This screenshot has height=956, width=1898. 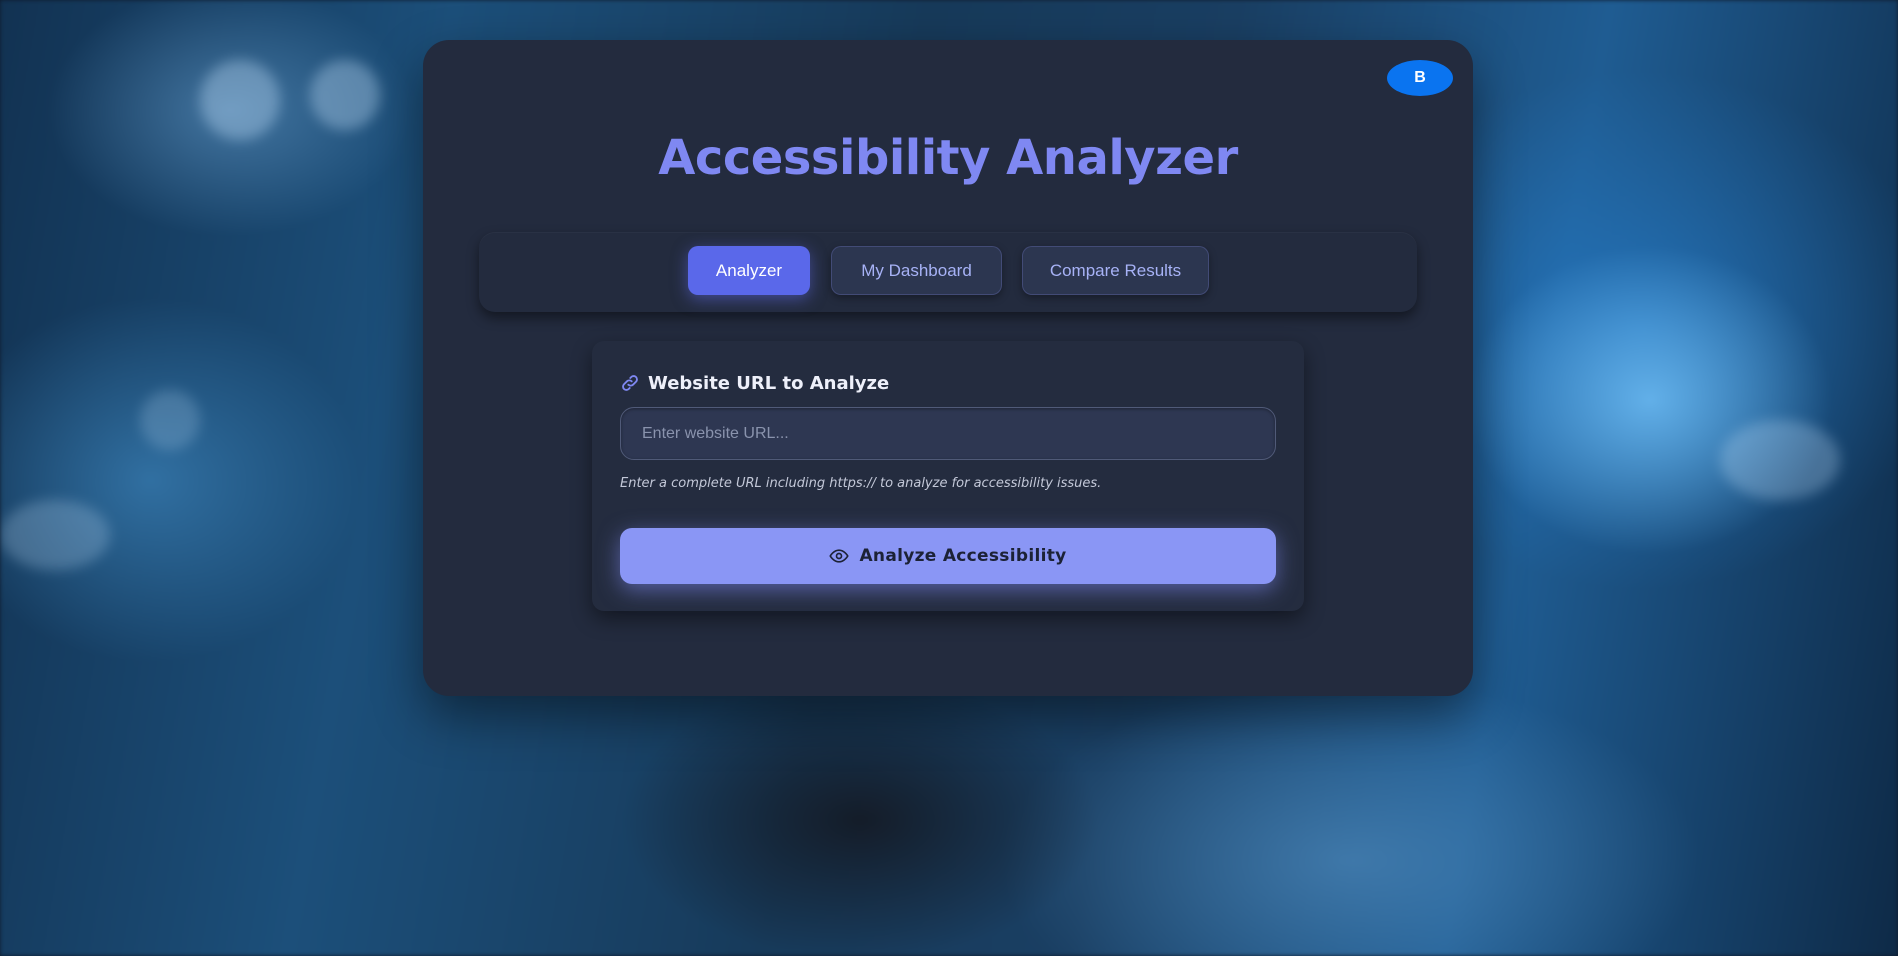 I want to click on url-label-text: Website URL to Analyze, so click(x=769, y=383).